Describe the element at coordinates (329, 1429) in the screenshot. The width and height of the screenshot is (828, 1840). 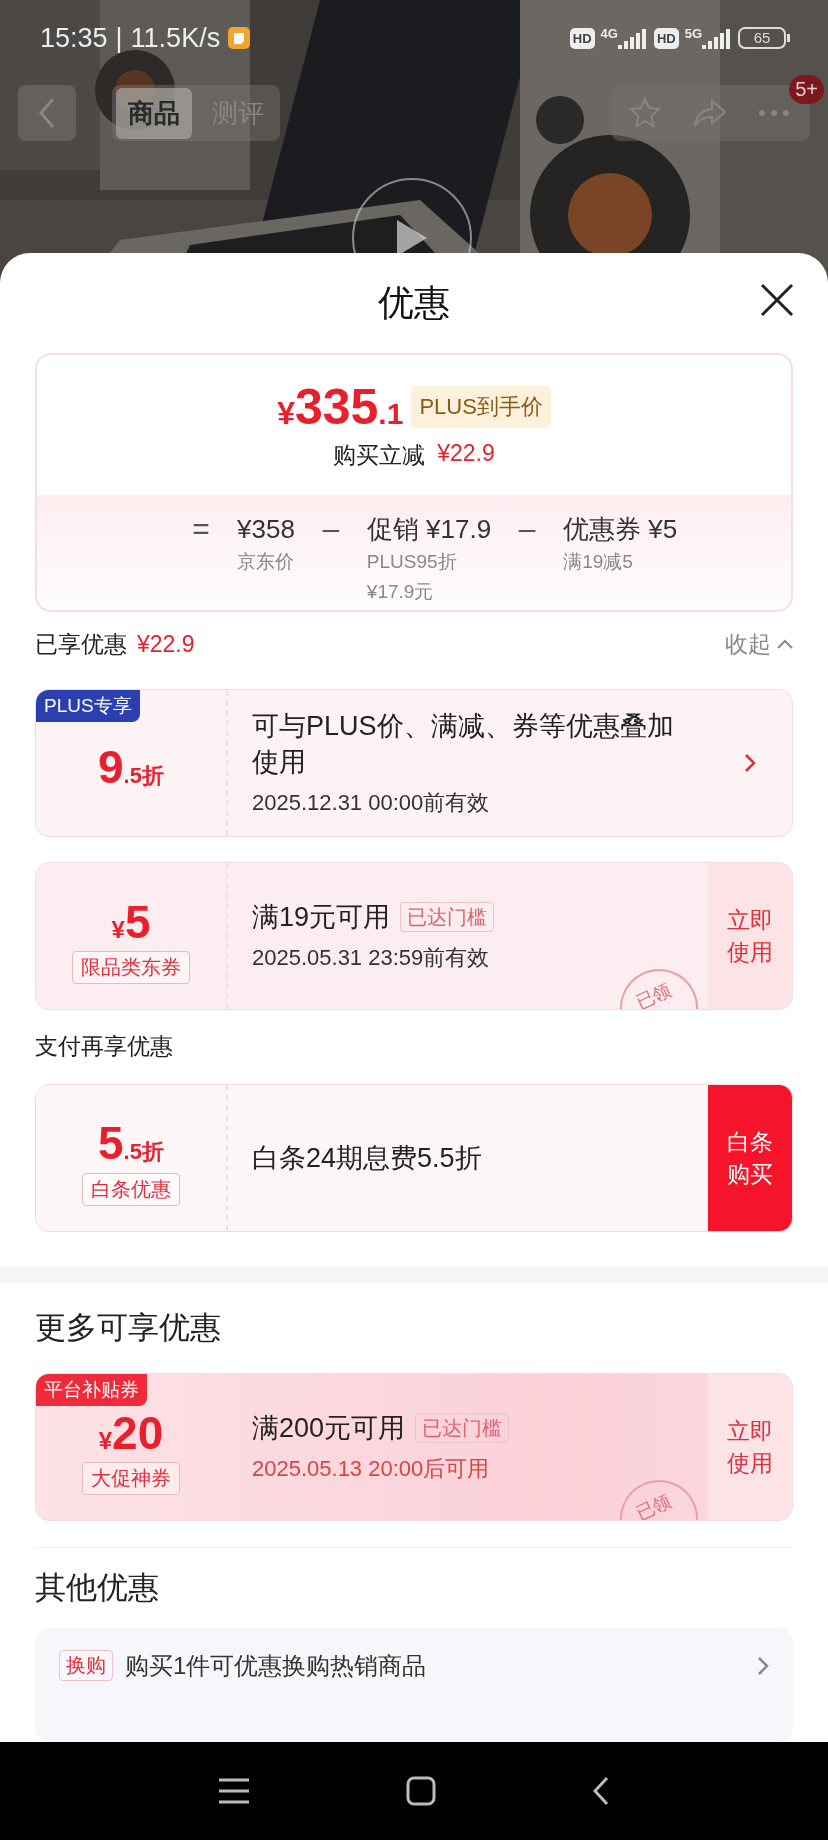
I see `coupon-condition: 满200元可用` at that location.